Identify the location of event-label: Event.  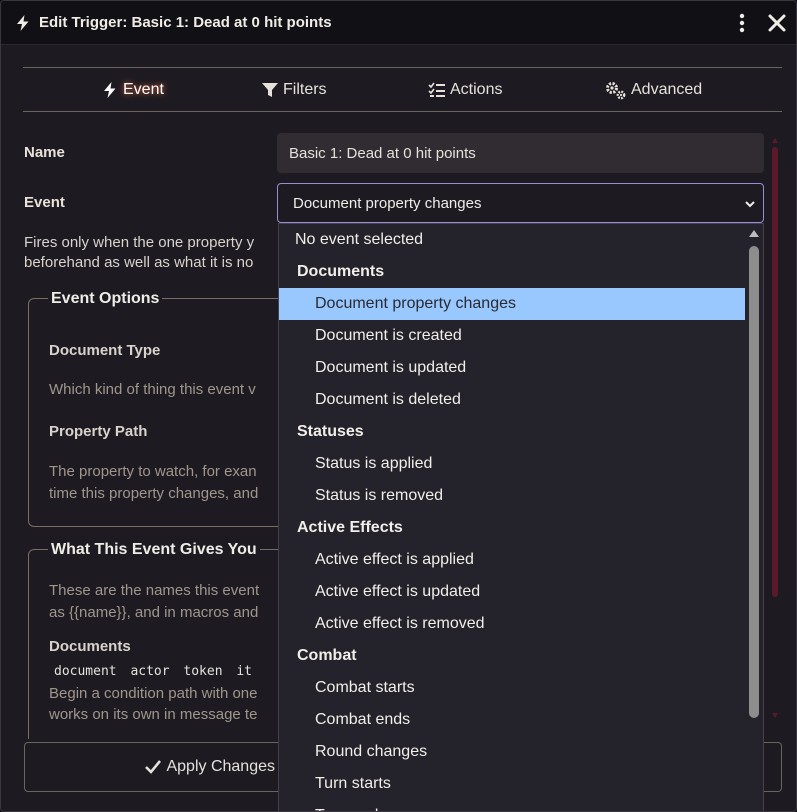
(44, 202).